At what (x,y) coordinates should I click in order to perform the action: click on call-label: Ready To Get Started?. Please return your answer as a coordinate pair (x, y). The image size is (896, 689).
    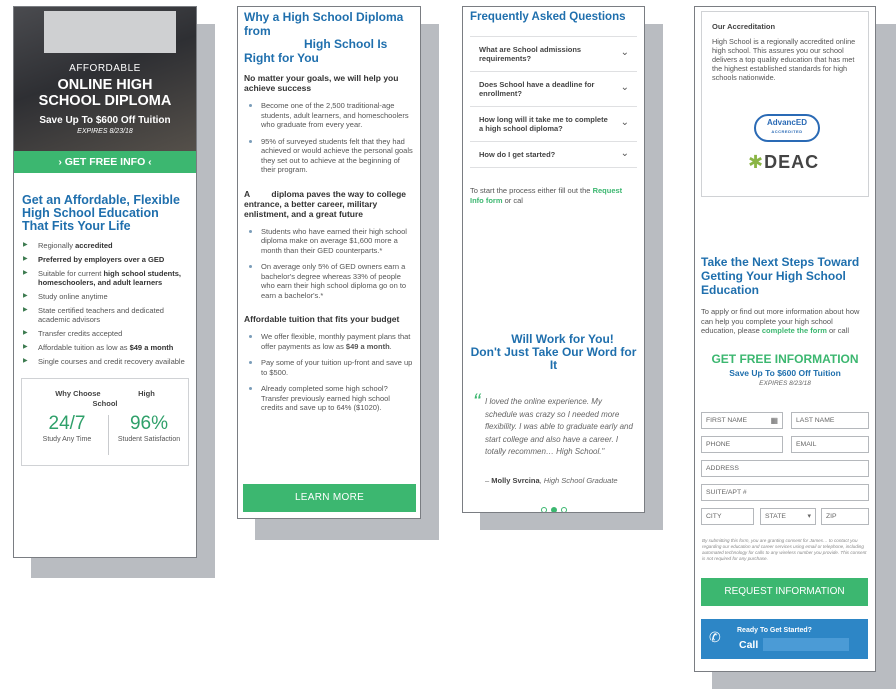
    Looking at the image, I should click on (774, 630).